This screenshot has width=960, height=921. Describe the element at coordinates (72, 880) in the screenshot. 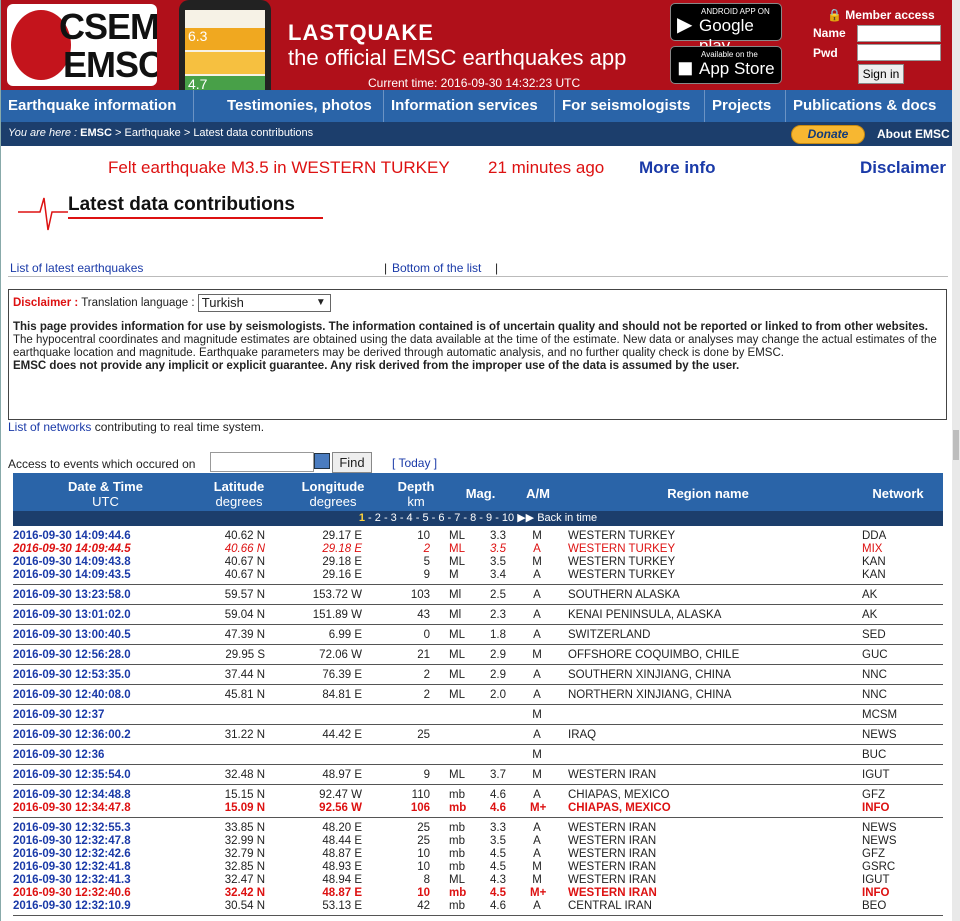

I see `event-datetime-link: 2016-09-30 12:32:41.3` at that location.